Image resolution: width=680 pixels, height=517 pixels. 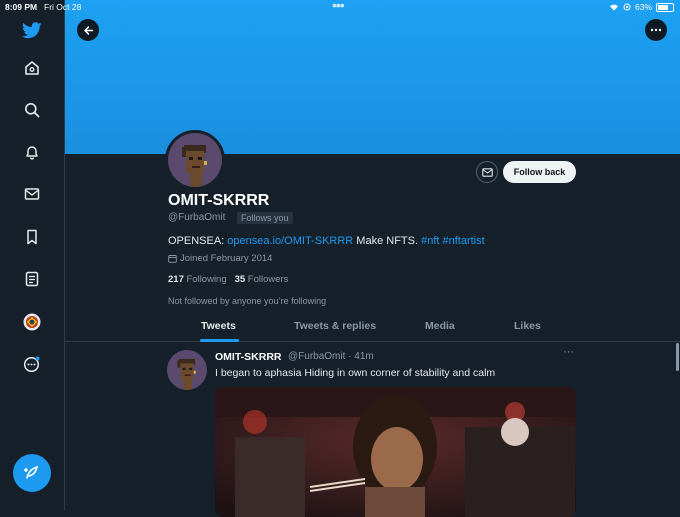 I want to click on status-right: 63%, so click(x=641, y=7).